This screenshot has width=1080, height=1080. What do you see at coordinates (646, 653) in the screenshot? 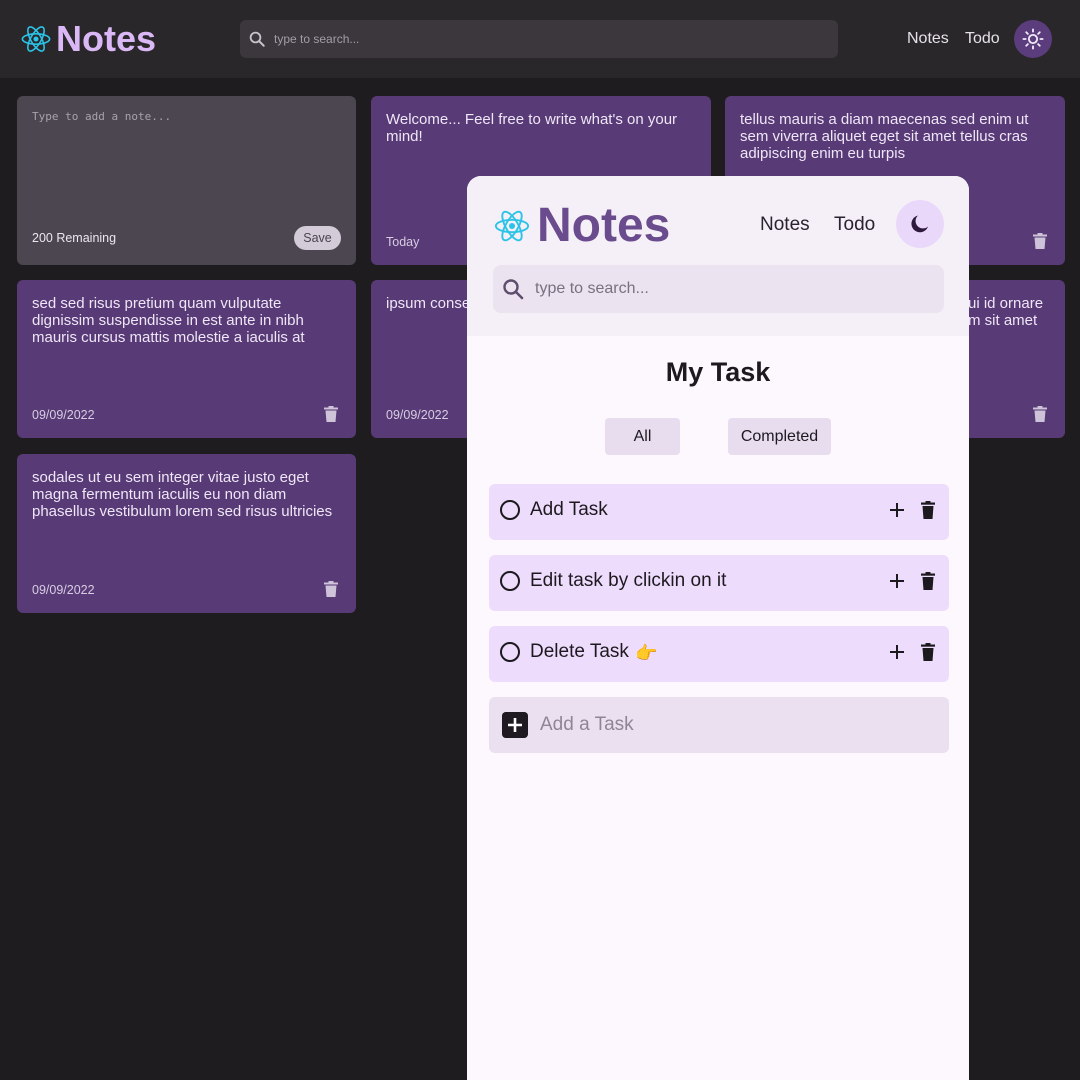
I see `pointing-hand-icon: 👉` at bounding box center [646, 653].